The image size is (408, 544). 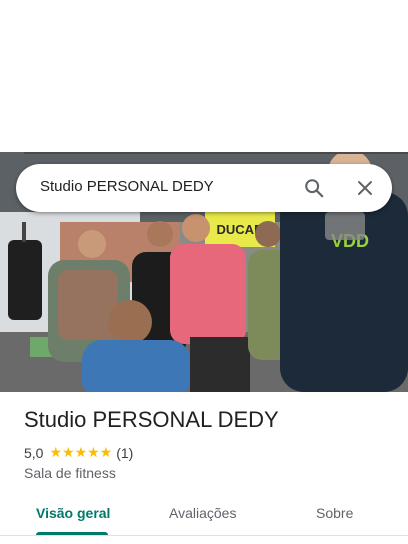 I want to click on tab-about: Sobre, so click(x=334, y=513).